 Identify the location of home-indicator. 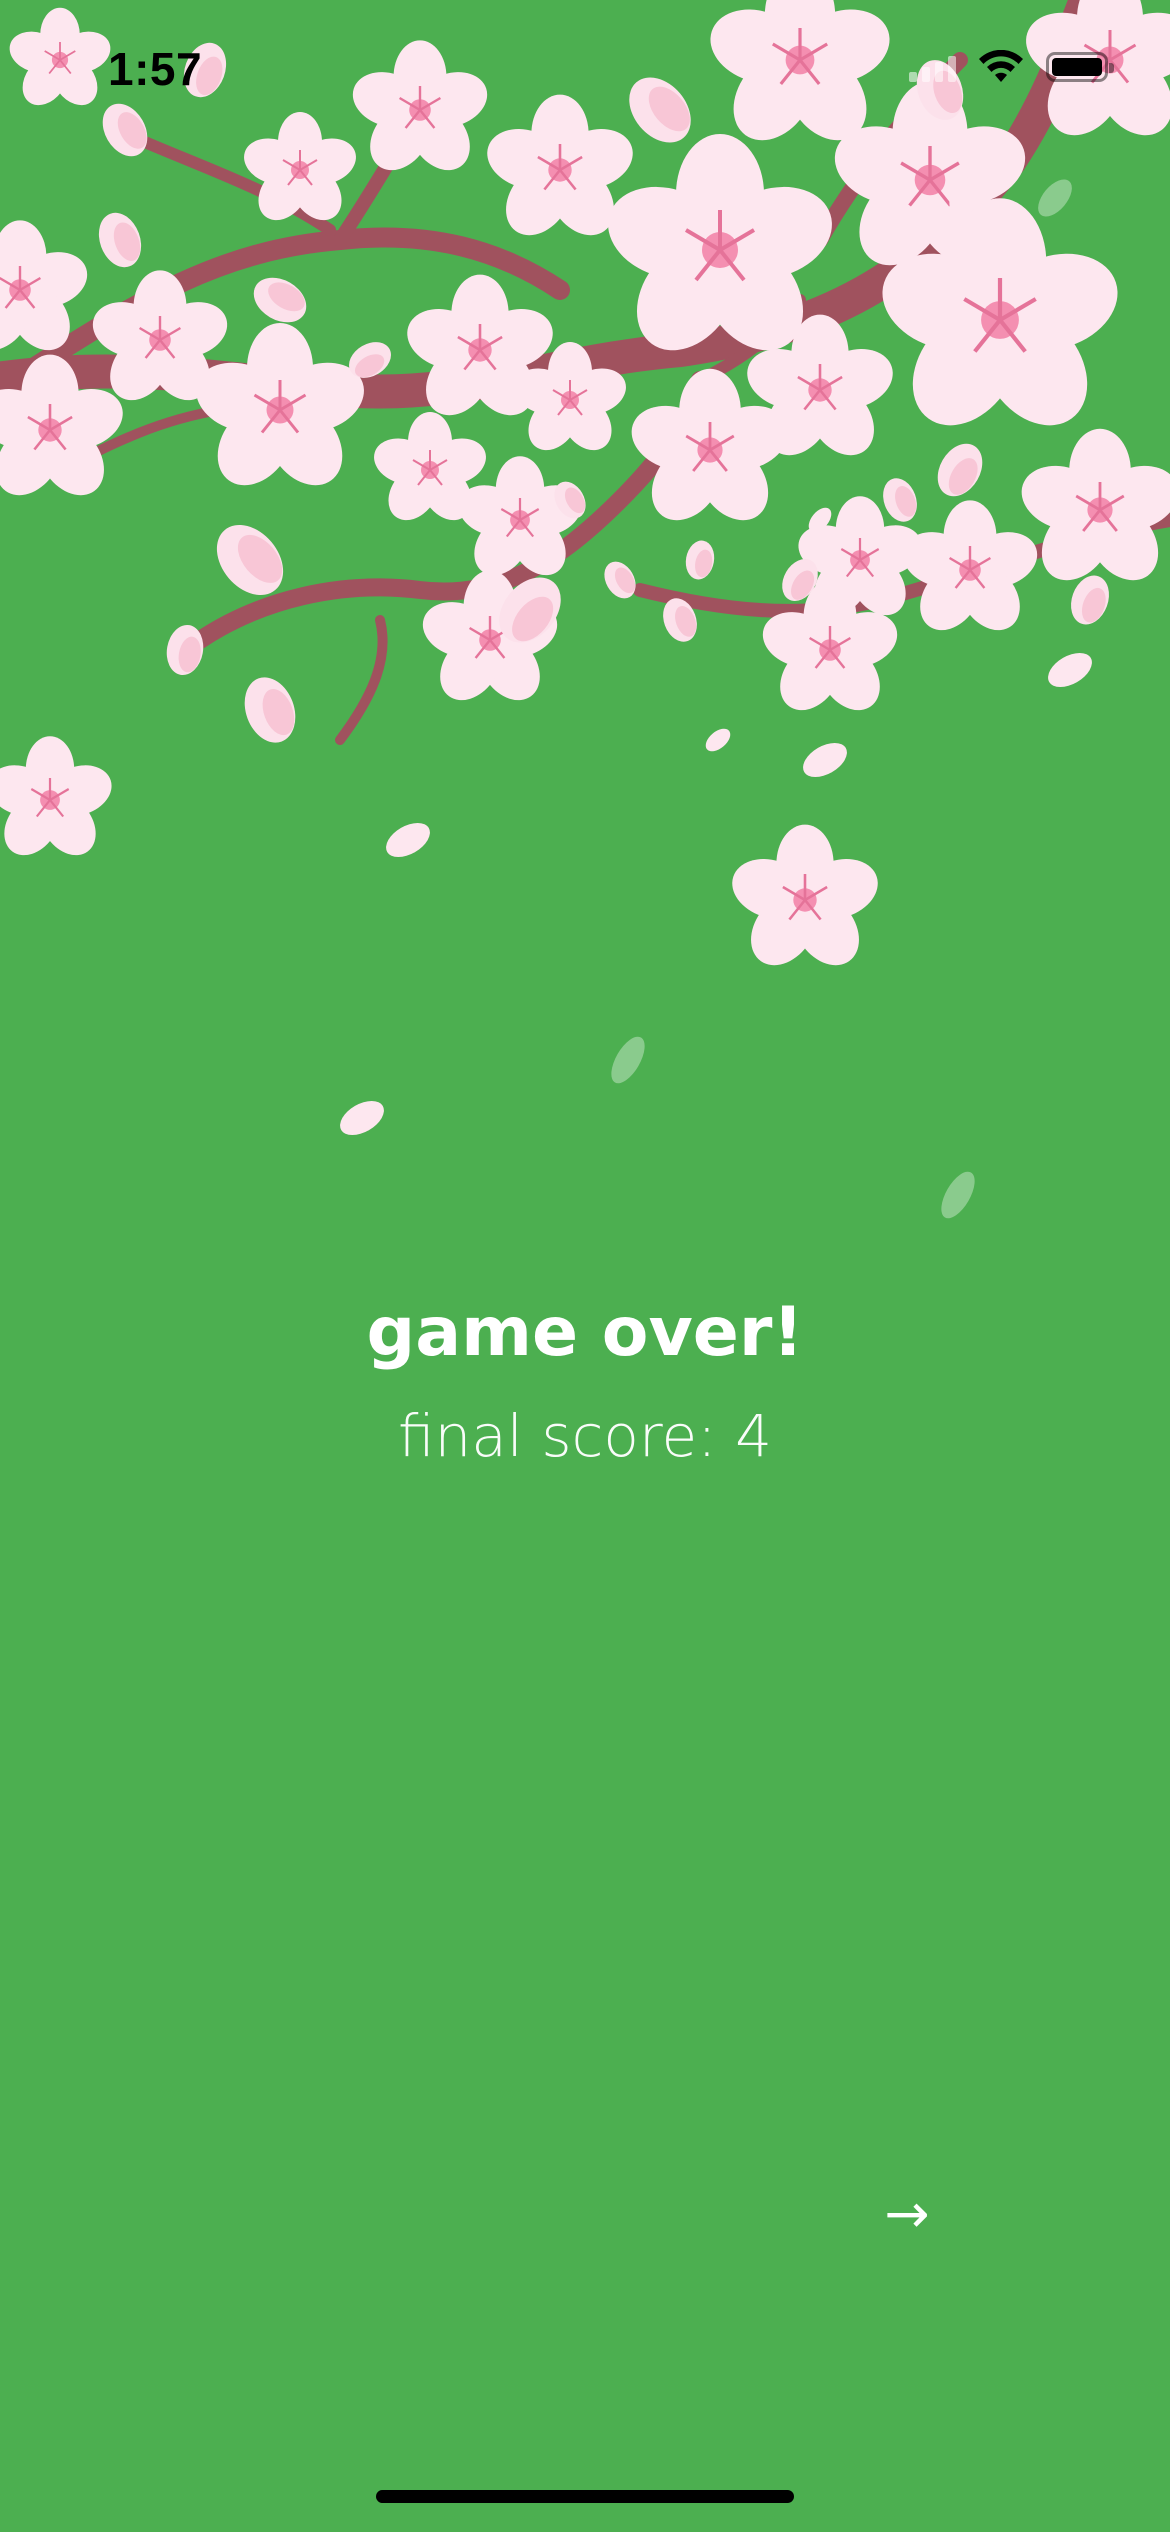
(585, 2496).